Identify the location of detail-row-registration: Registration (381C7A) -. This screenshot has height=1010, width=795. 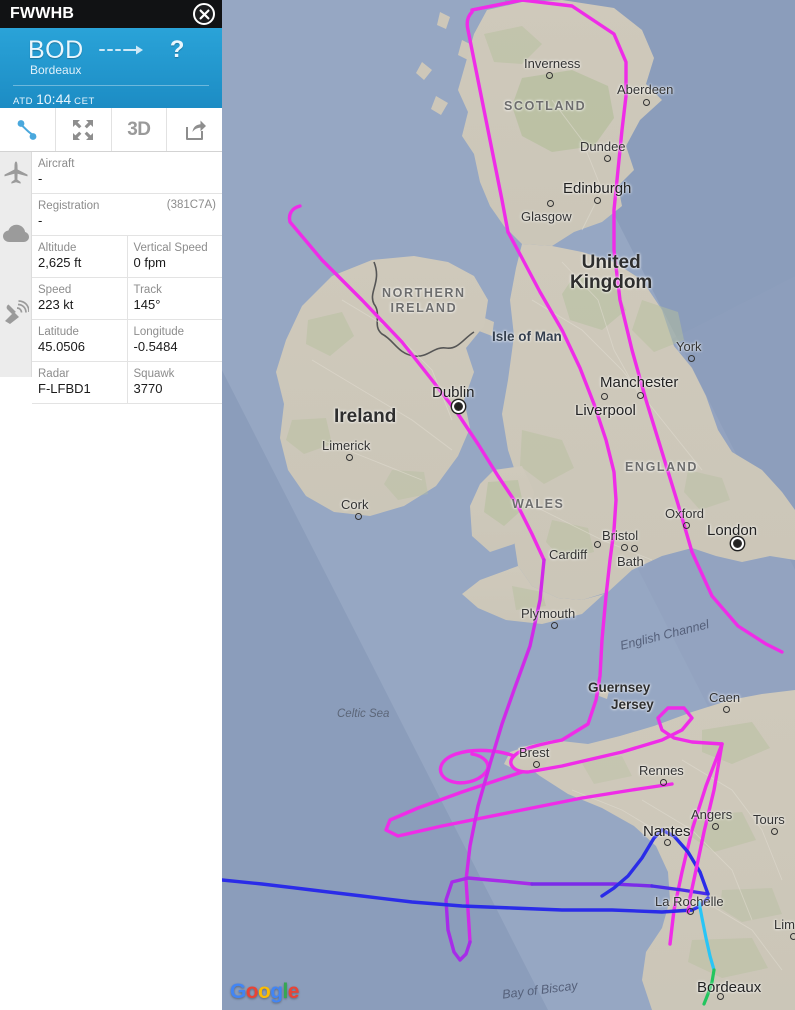
(127, 215).